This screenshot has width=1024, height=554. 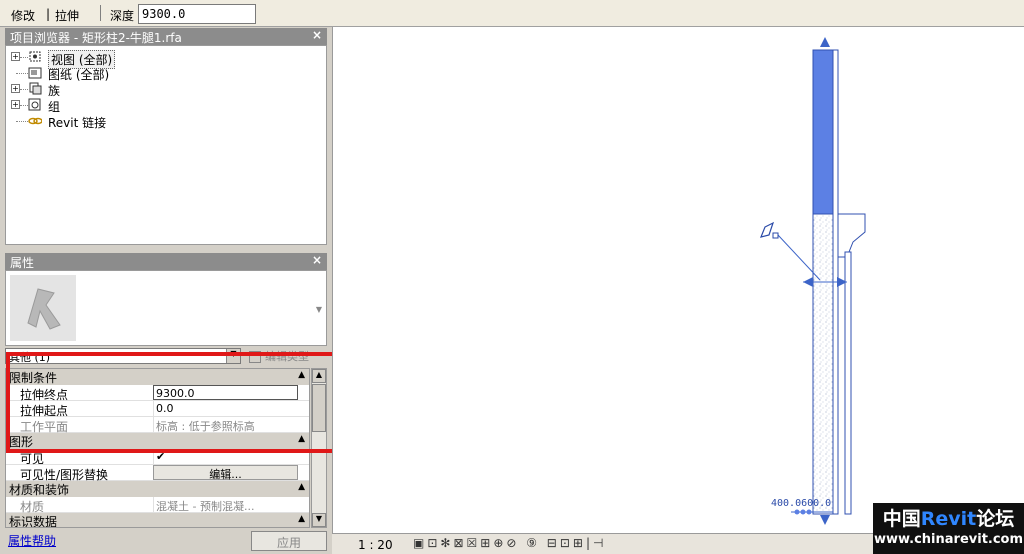 What do you see at coordinates (825, 42) in the screenshot?
I see `top-arrow-icon` at bounding box center [825, 42].